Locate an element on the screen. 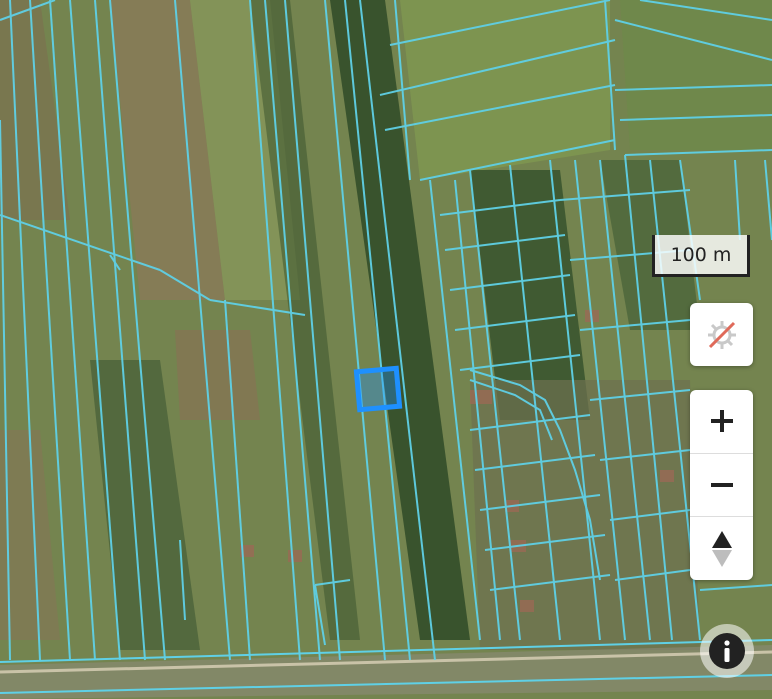  compass-arrow-icon is located at coordinates (721, 548).